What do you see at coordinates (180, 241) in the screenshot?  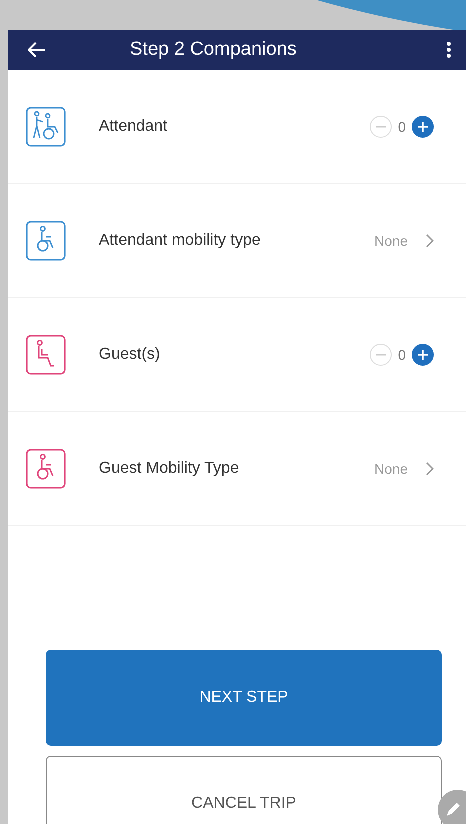 I see `row-label: Attendant mobility type` at bounding box center [180, 241].